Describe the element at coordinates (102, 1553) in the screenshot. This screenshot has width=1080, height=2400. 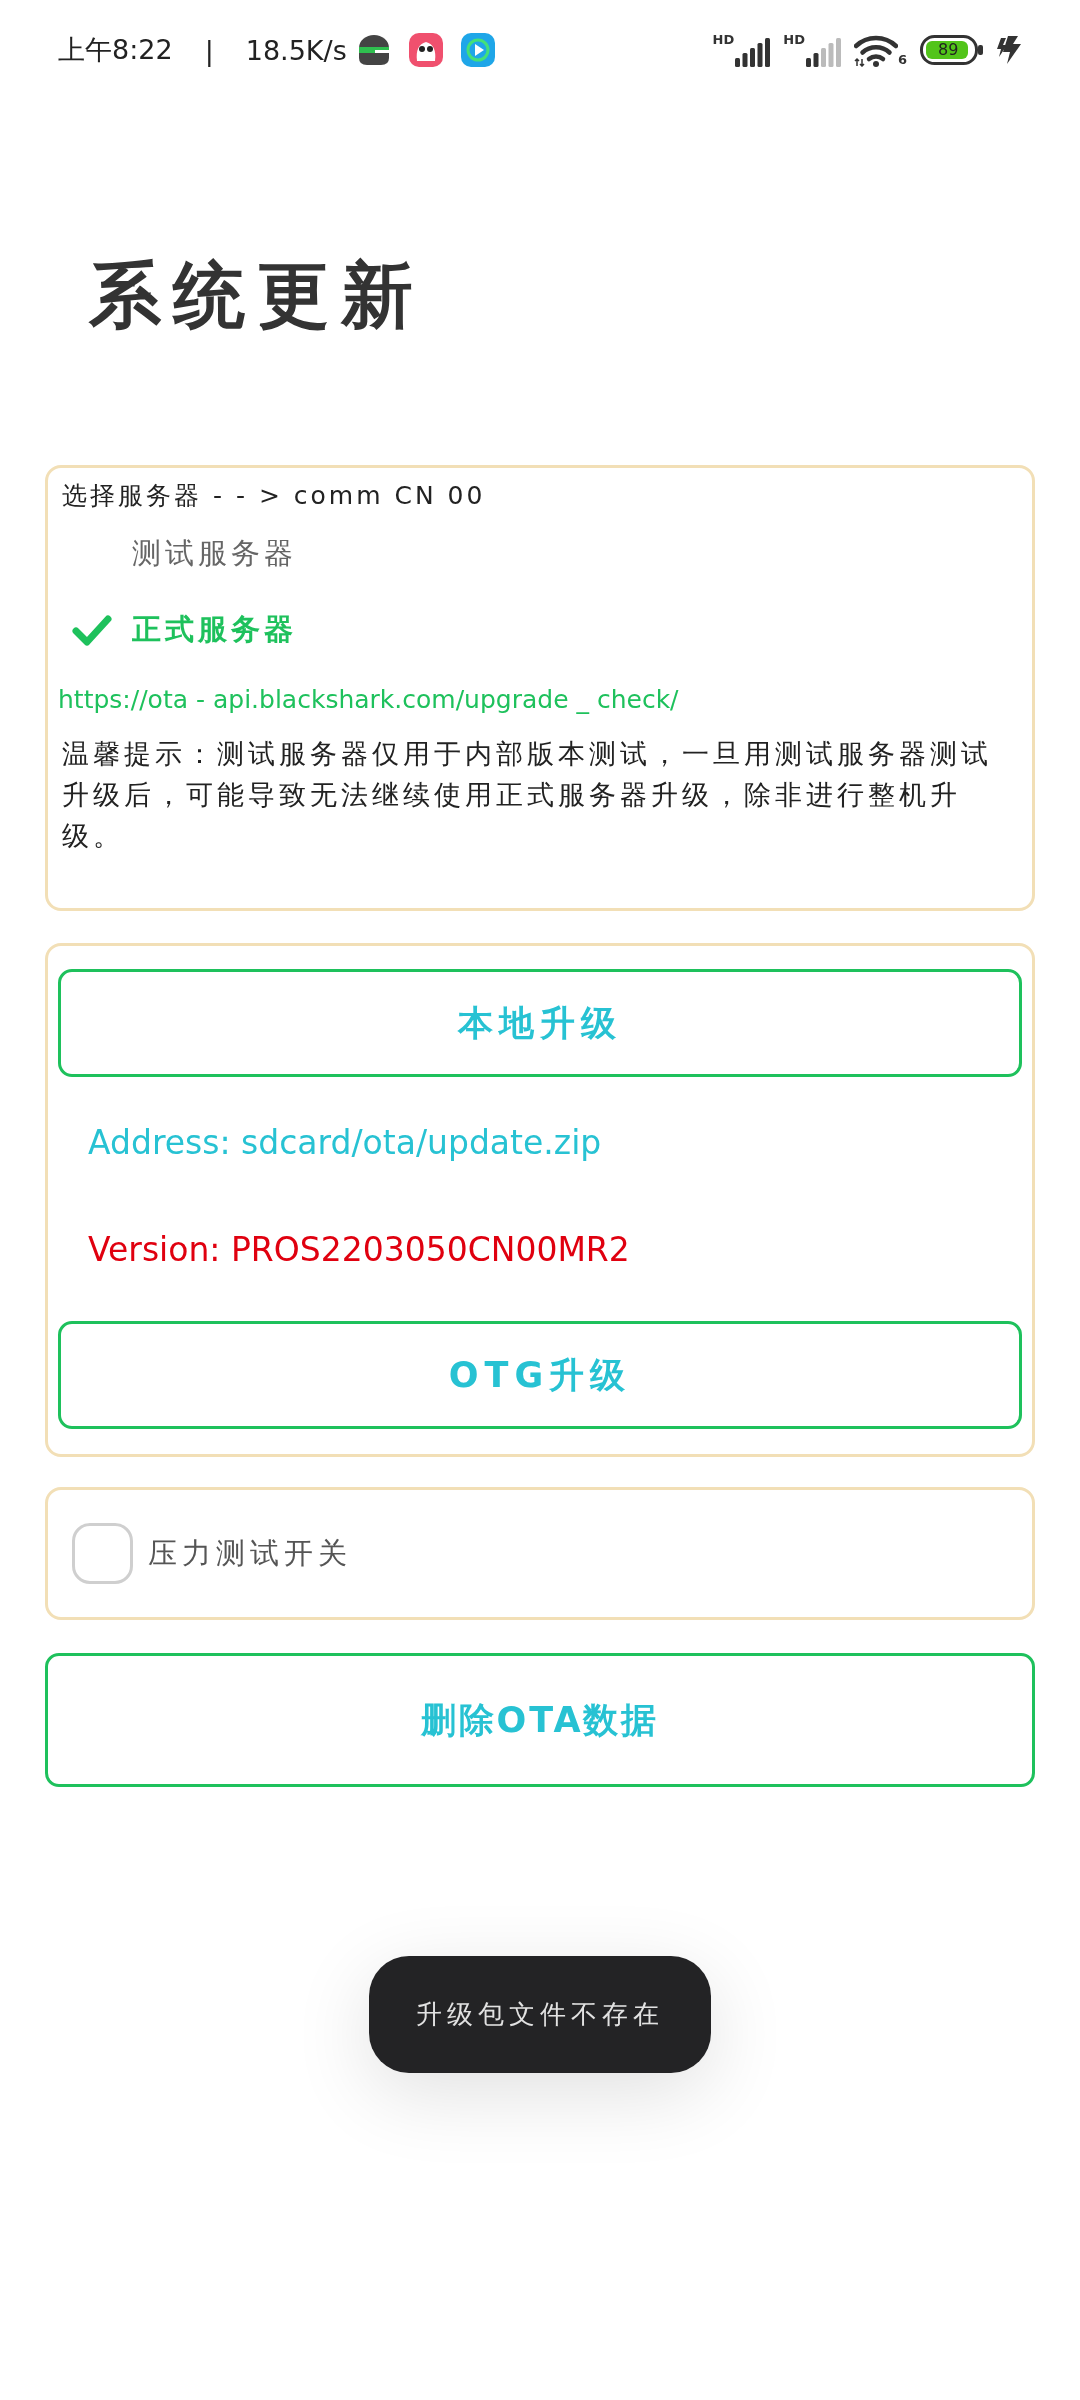
I see `checkbox` at that location.